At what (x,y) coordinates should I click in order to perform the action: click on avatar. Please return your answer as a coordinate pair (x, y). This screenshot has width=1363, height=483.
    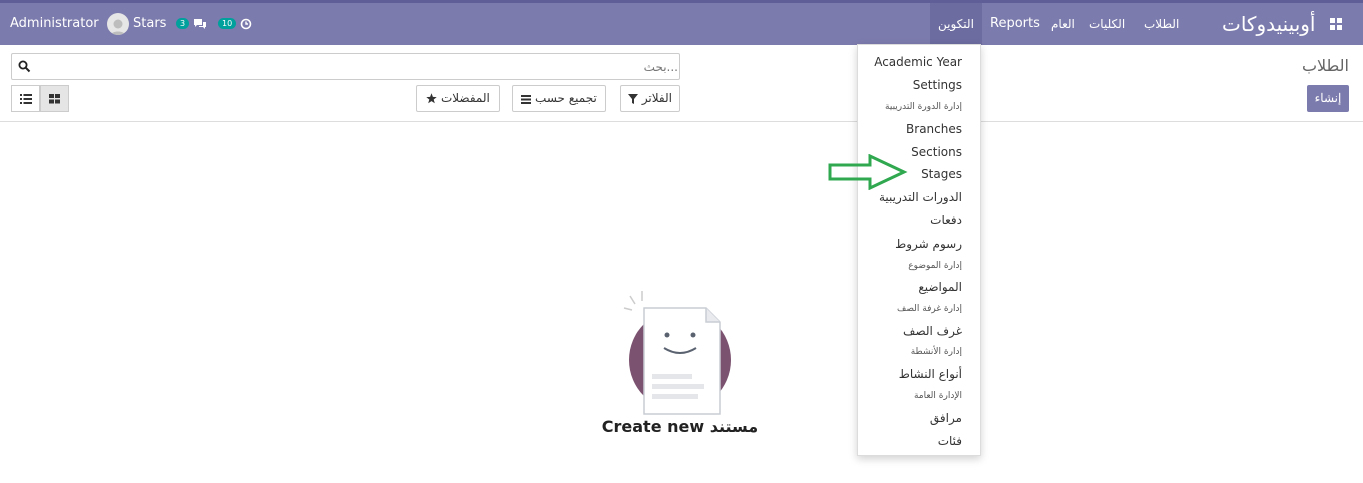
    Looking at the image, I should click on (117, 23).